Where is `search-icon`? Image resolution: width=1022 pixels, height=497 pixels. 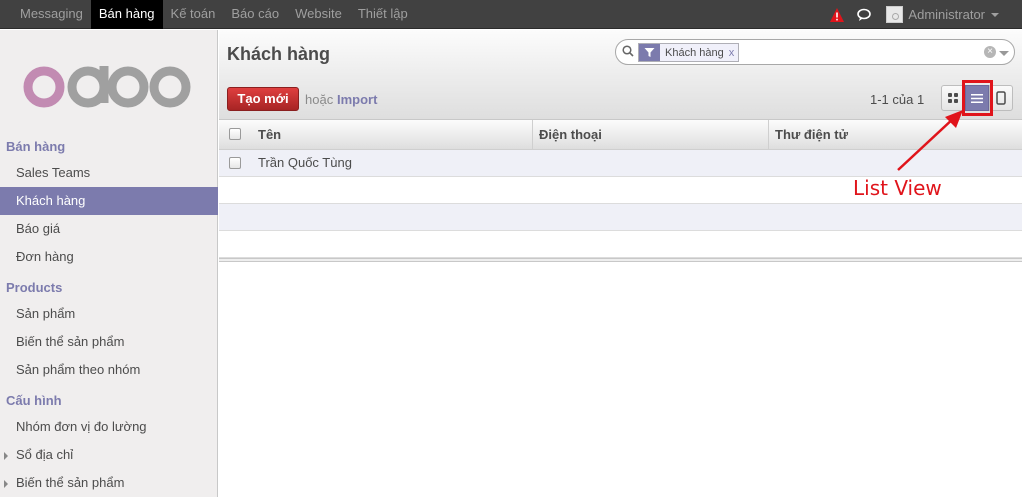 search-icon is located at coordinates (628, 51).